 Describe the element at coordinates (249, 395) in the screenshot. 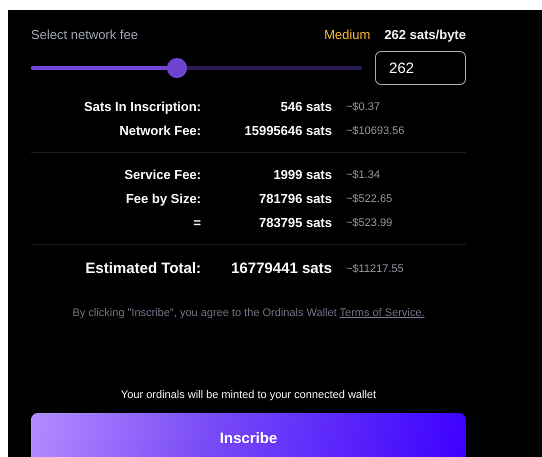

I see `mint-note: Your ordinals will be minted to your connected wallet` at that location.